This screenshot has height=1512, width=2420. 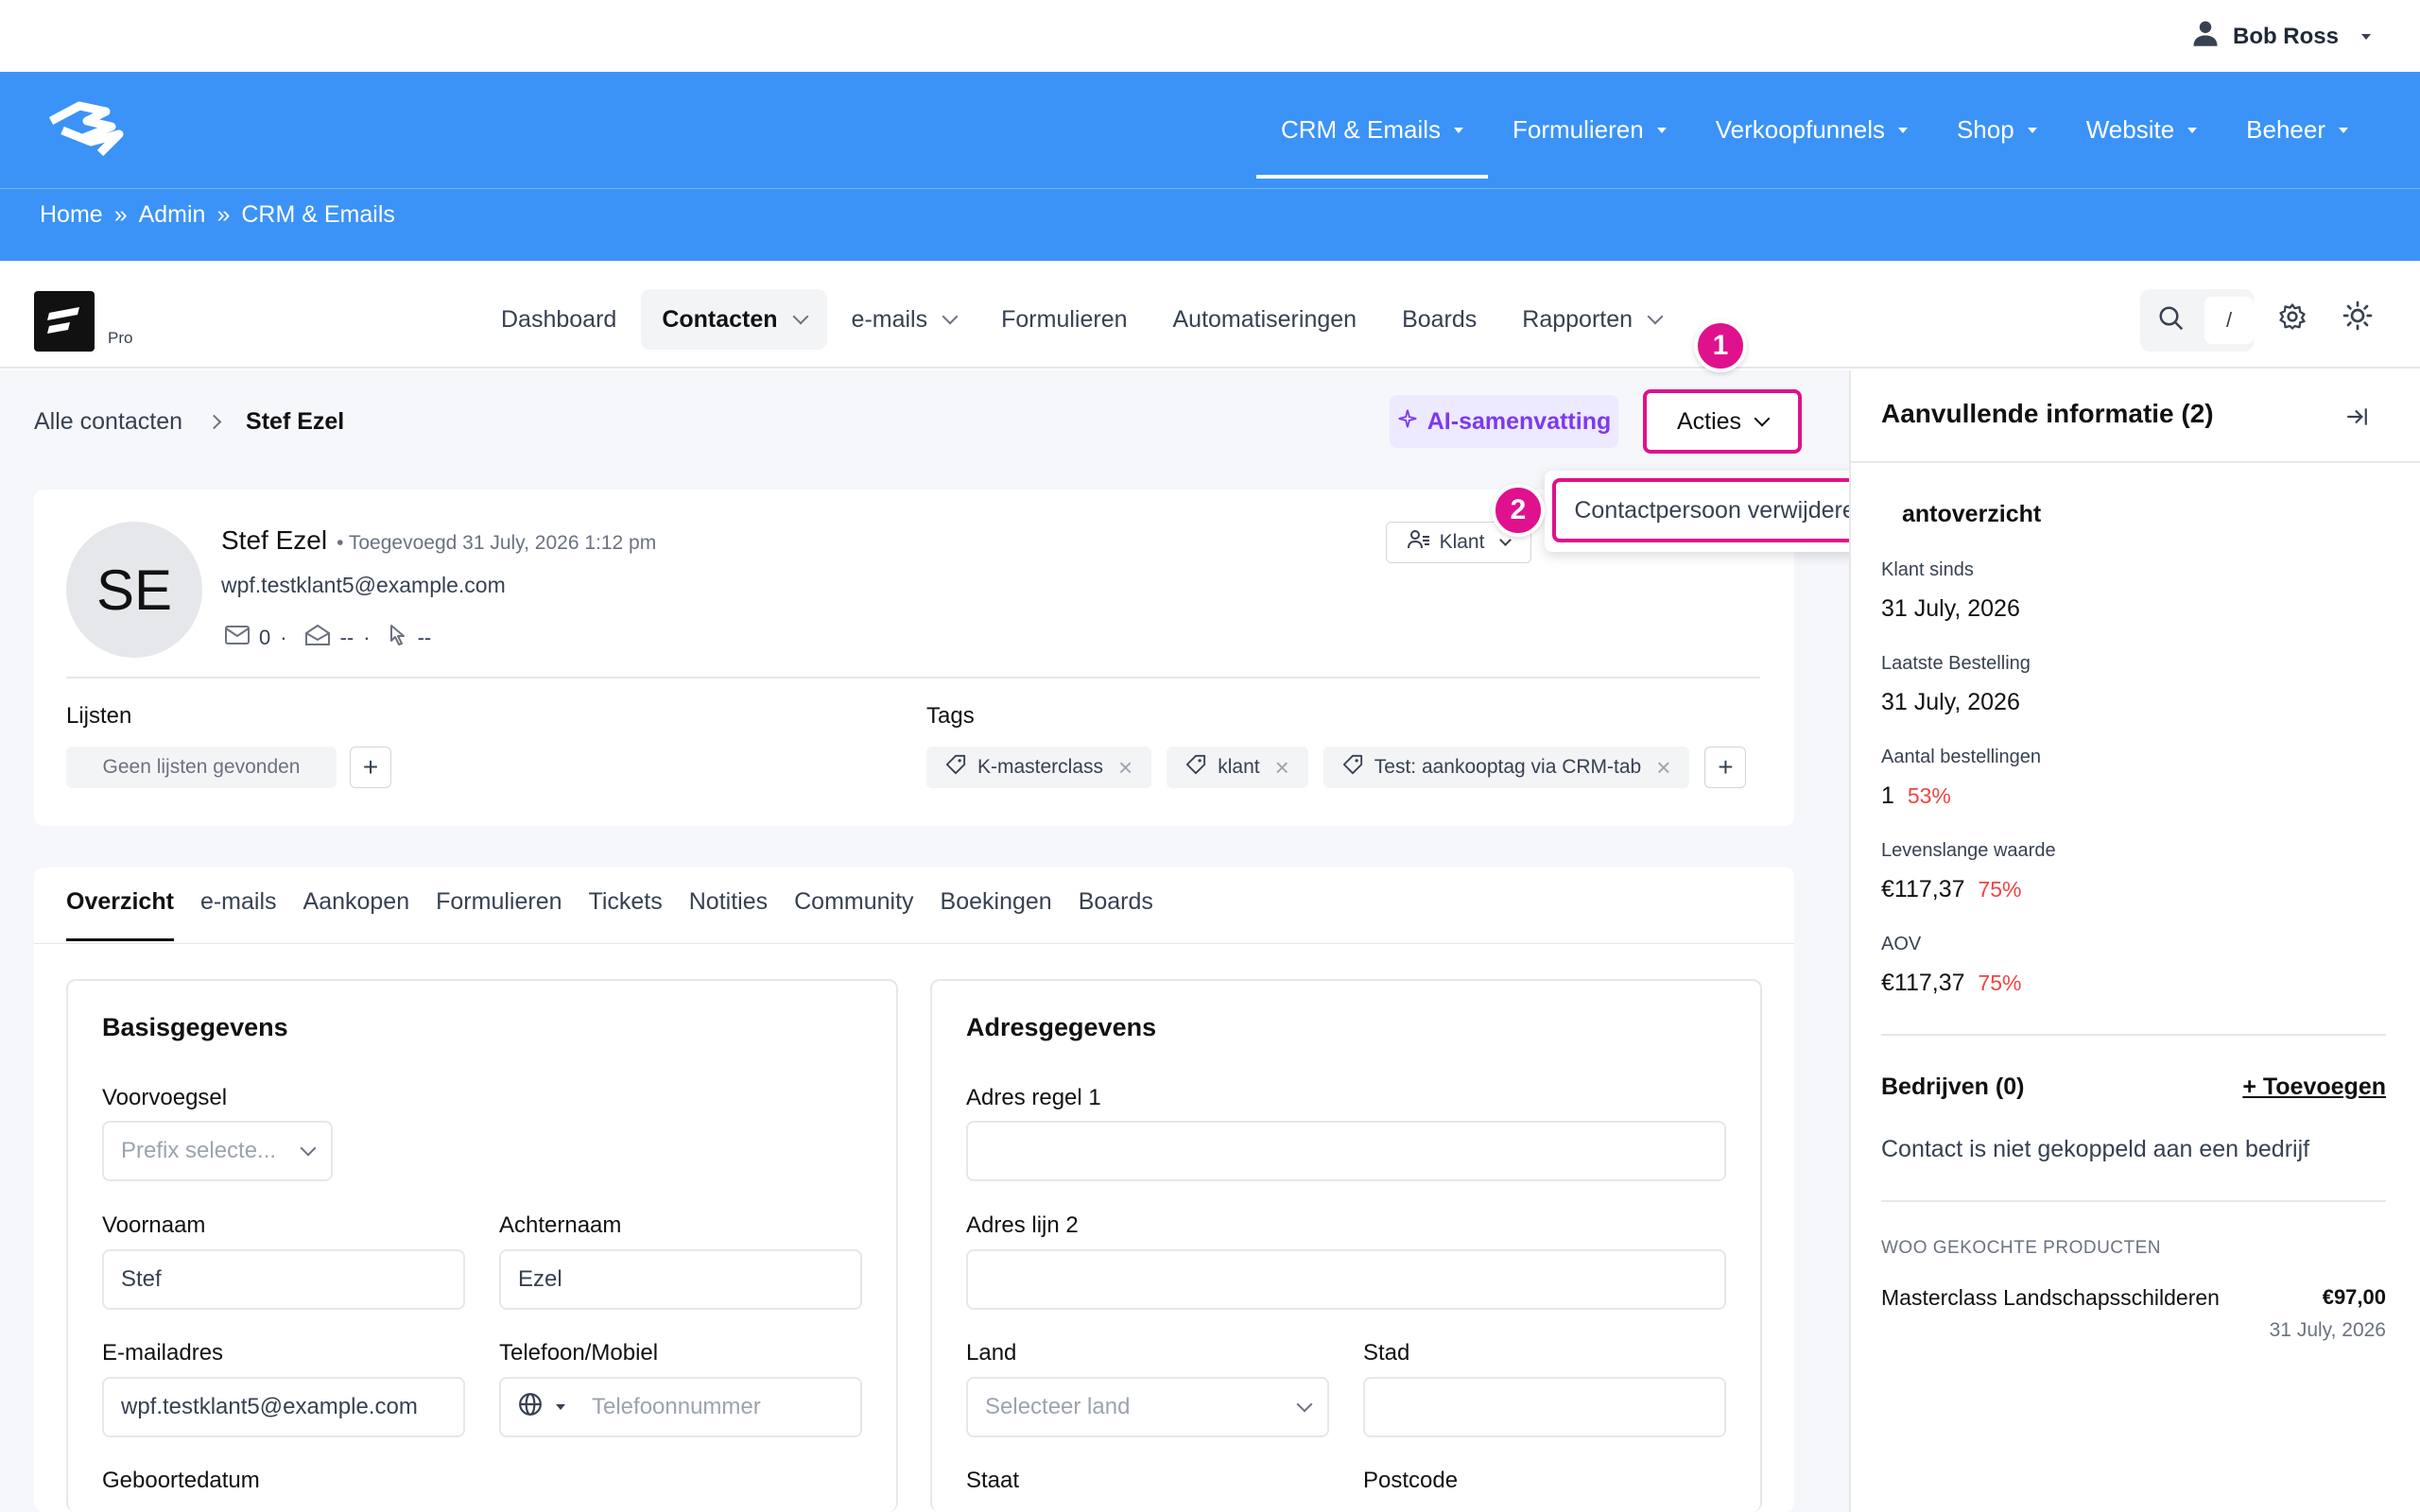 I want to click on city-input, so click(x=1544, y=1407).